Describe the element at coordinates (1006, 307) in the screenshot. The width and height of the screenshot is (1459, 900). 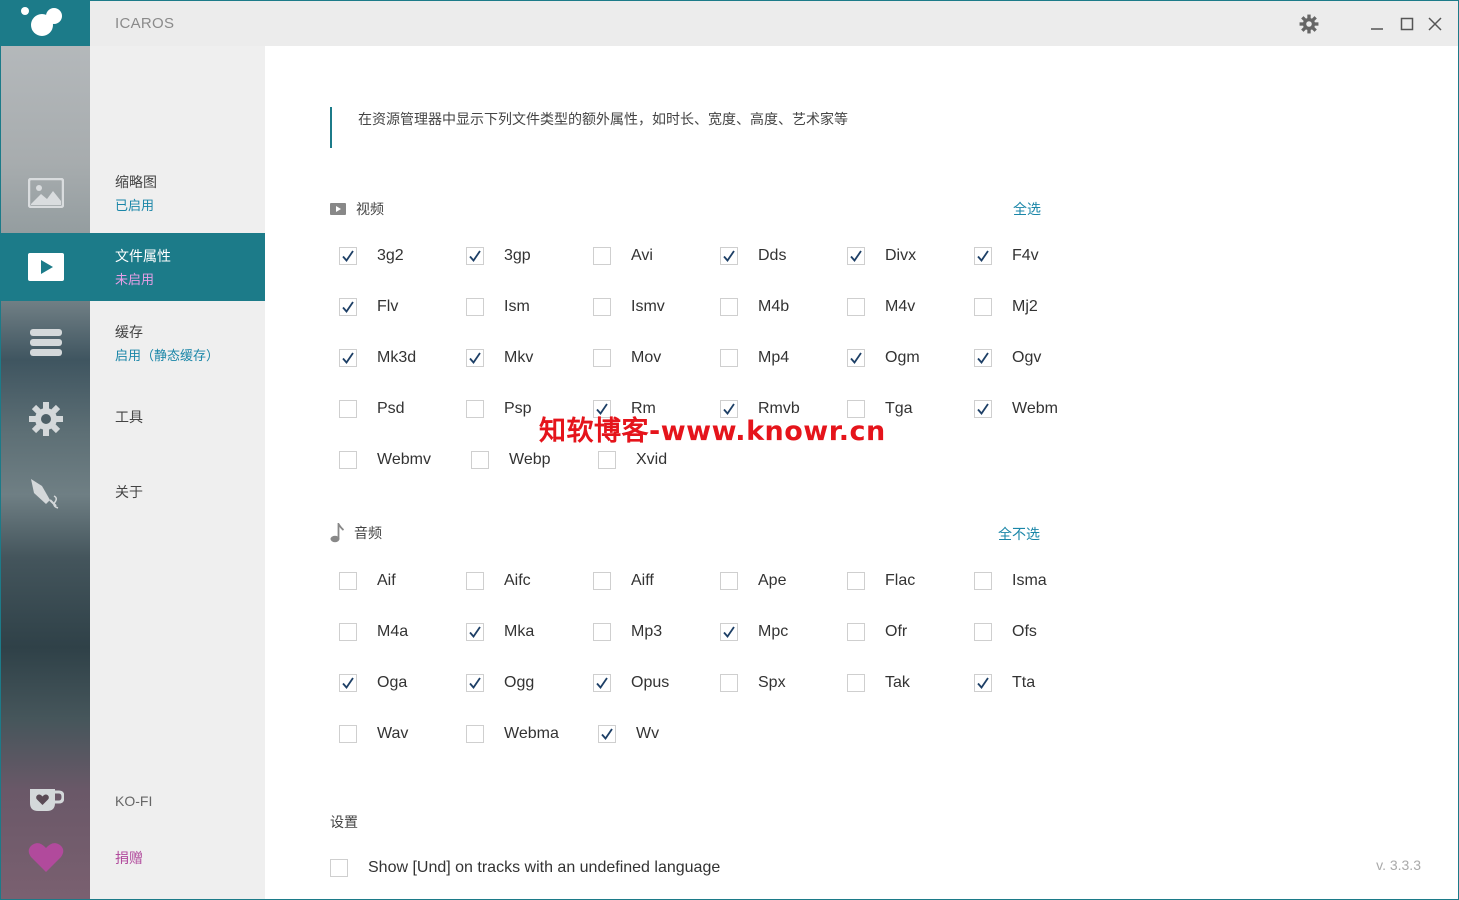
I see `filetype-checkbox-mj2: Mj2` at that location.